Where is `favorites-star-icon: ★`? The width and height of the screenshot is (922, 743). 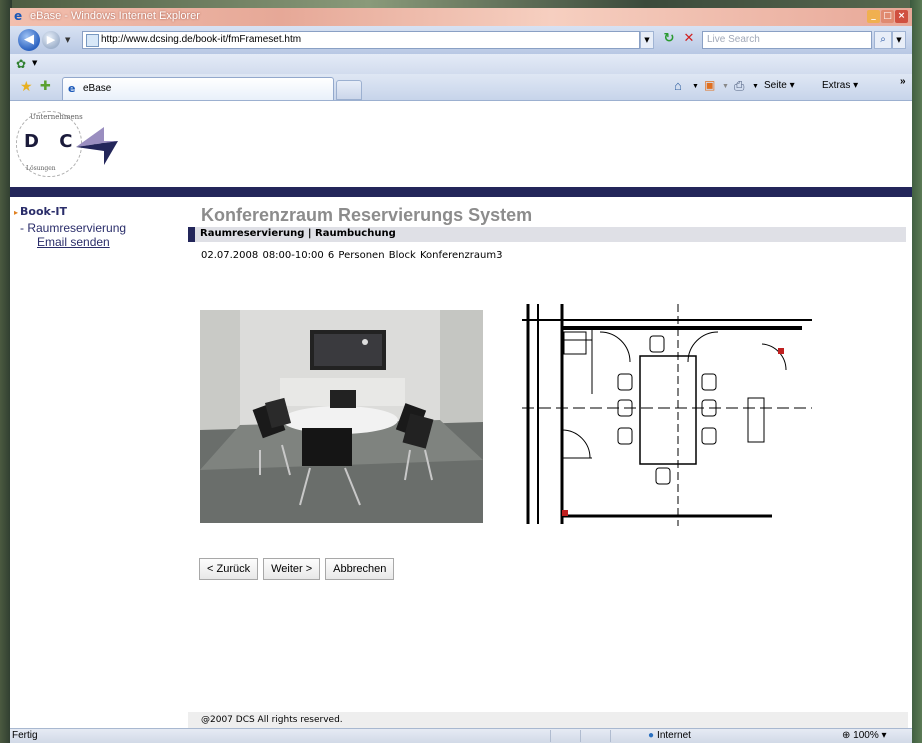 favorites-star-icon: ★ is located at coordinates (26, 87).